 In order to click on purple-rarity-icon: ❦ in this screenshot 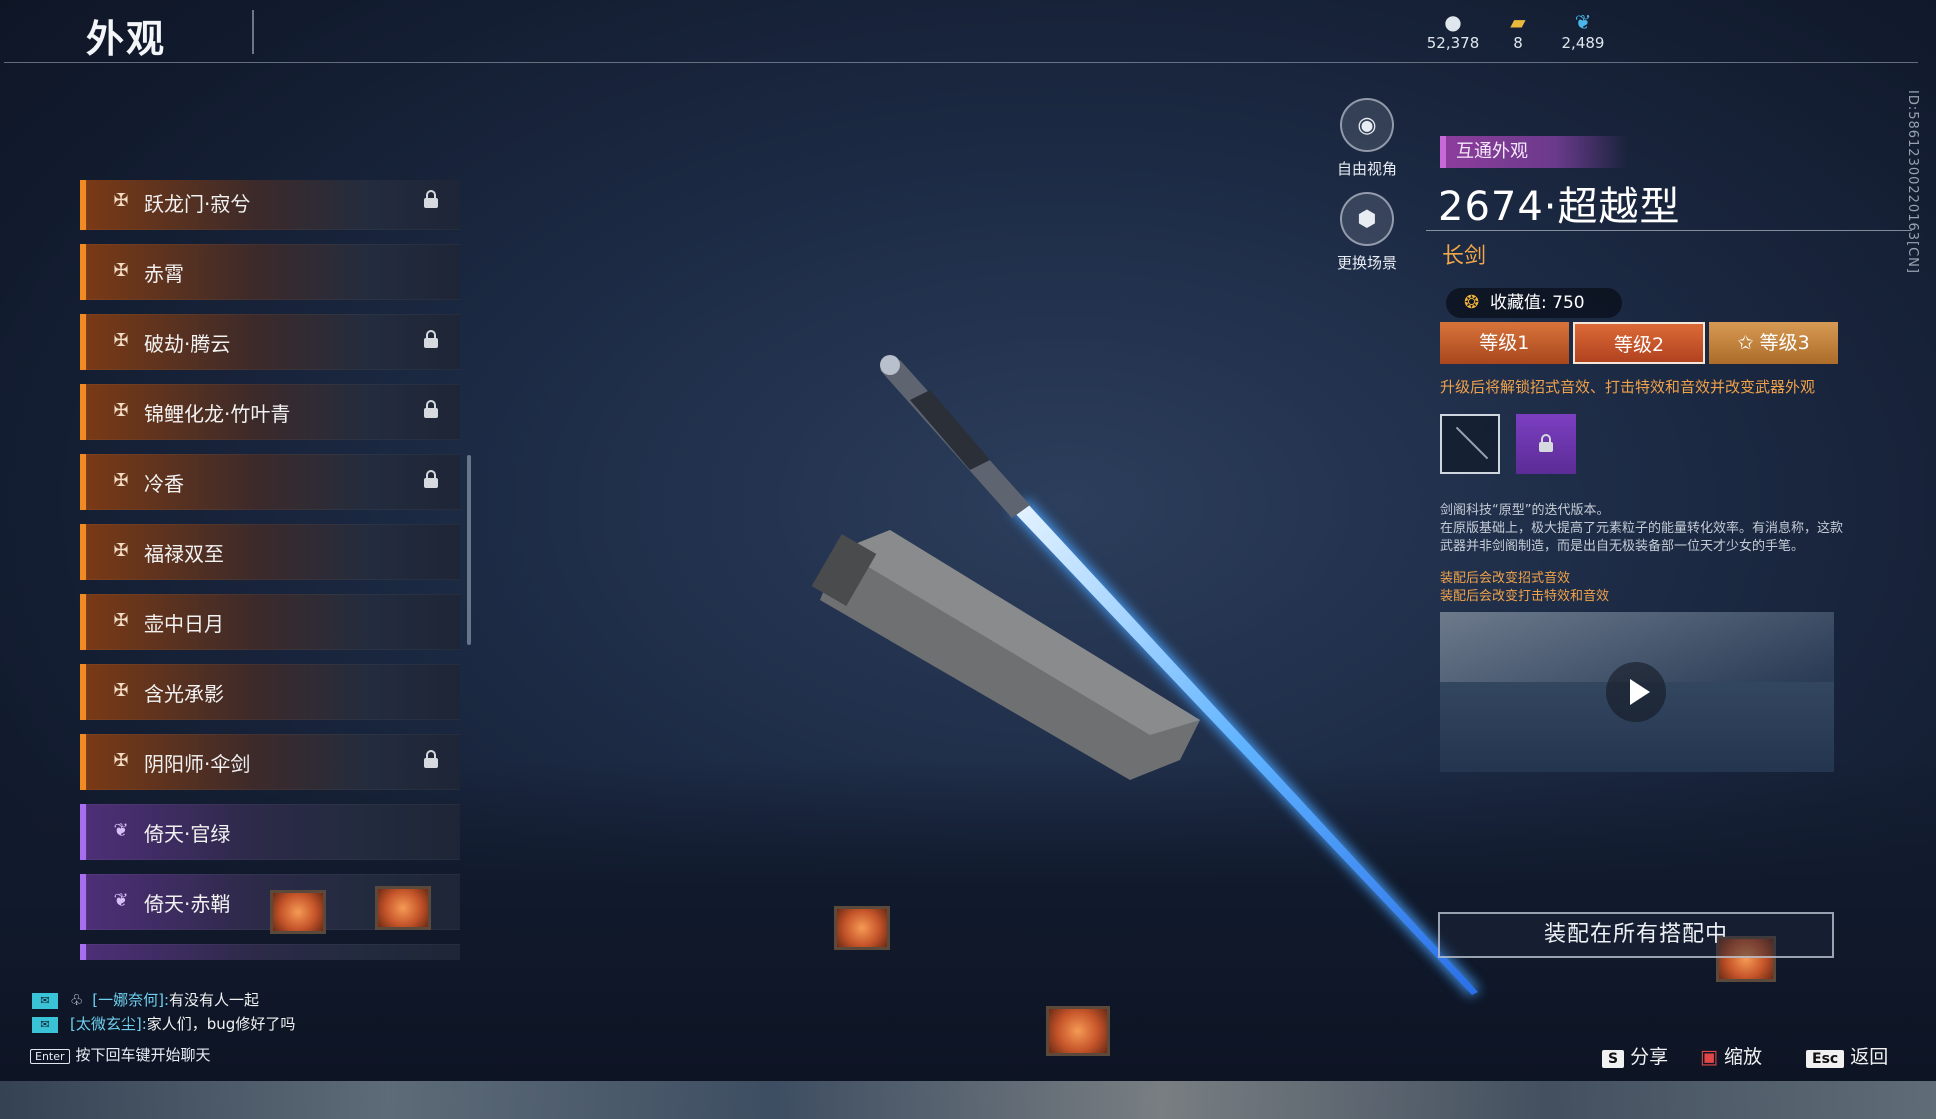, I will do `click(121, 830)`.